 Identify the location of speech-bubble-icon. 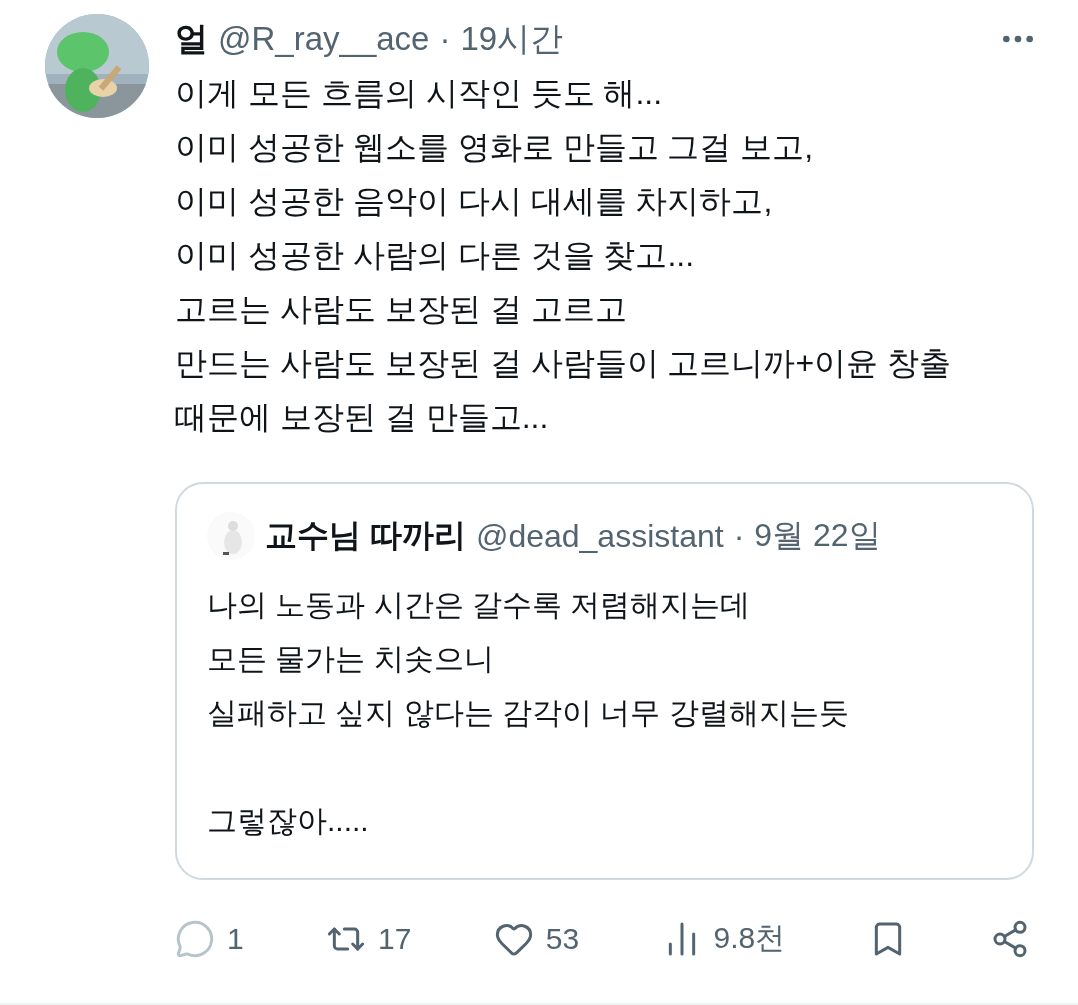
(195, 938).